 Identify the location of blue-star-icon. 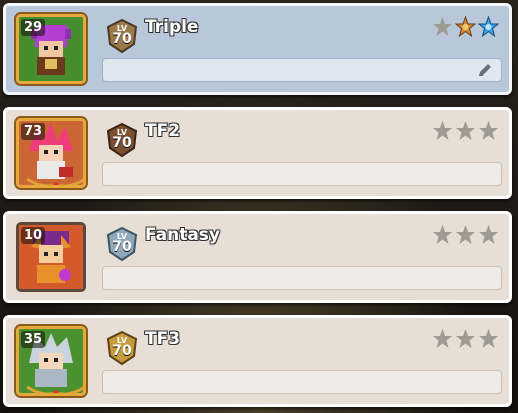
(488, 26).